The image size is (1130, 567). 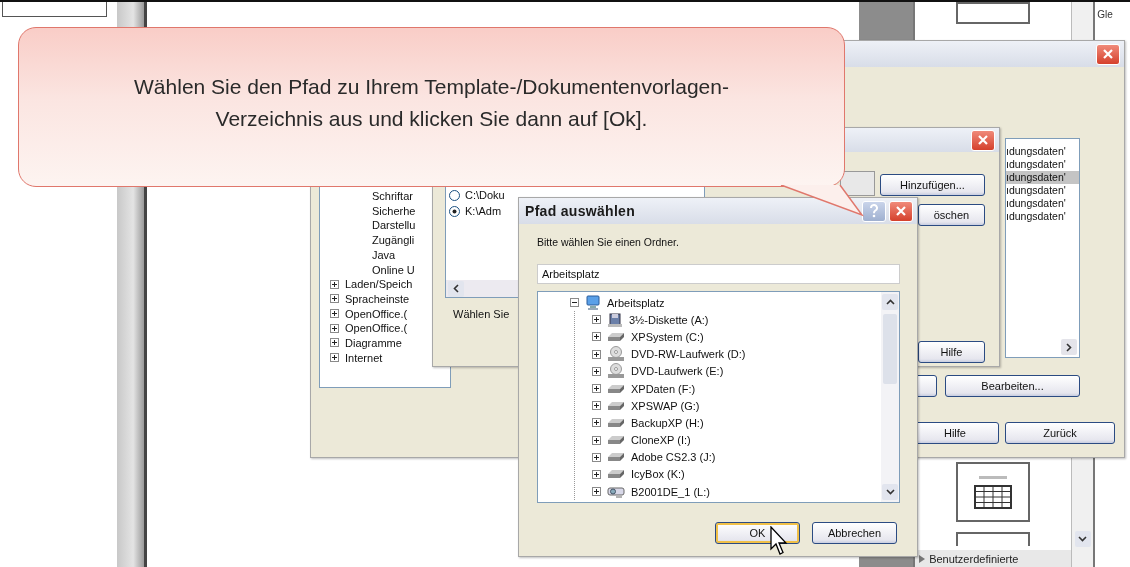 I want to click on tree-item: Laden/Speich, so click(x=379, y=284).